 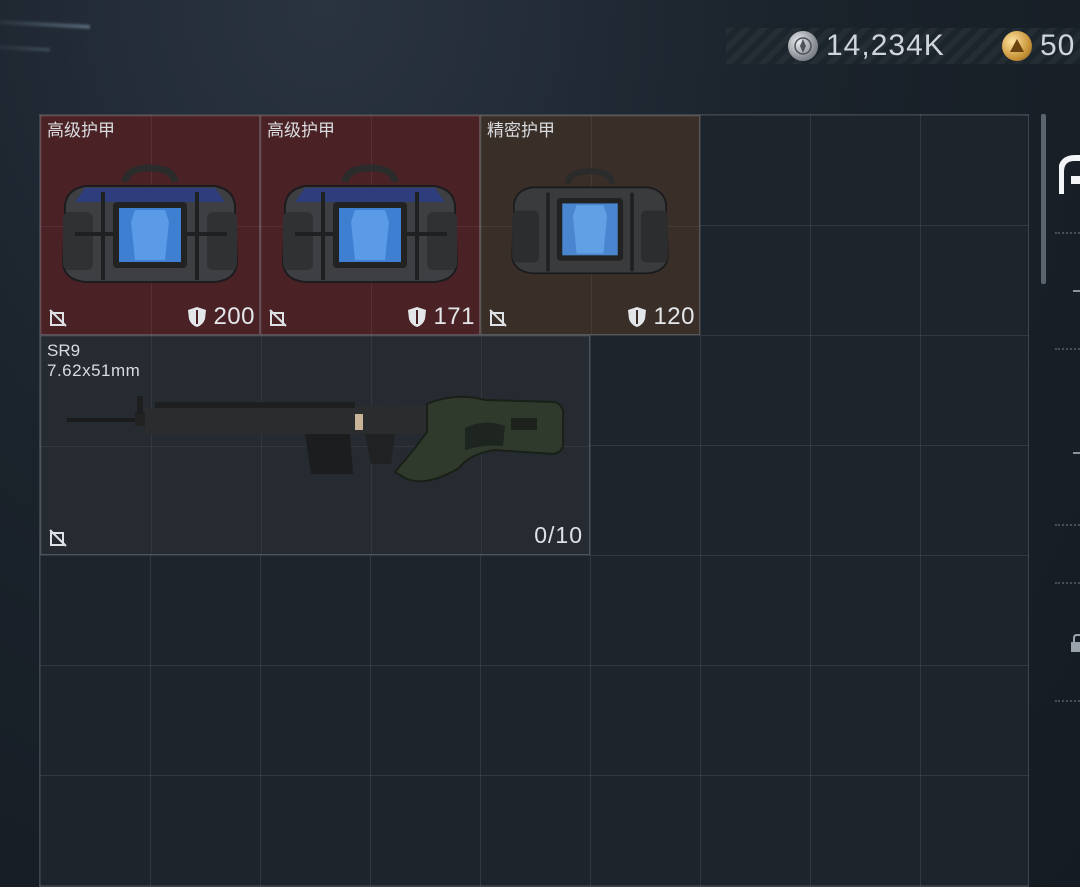 I want to click on item-caliber: 7.62x51mm, so click(x=94, y=370).